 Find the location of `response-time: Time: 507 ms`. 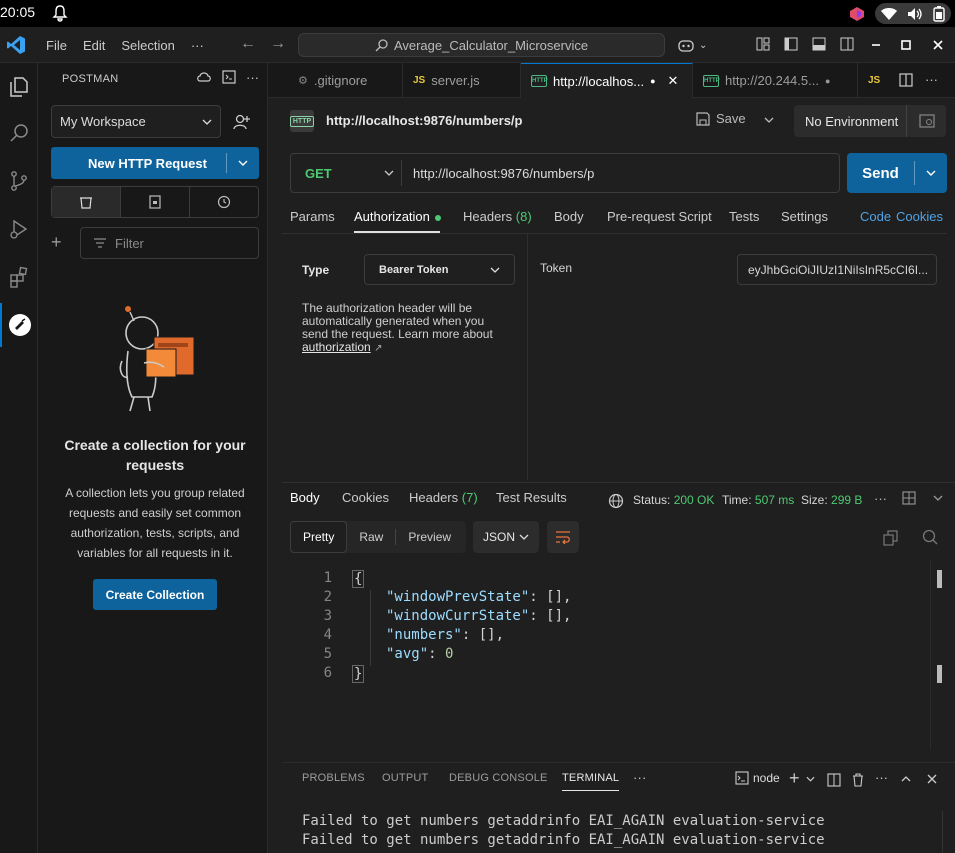

response-time: Time: 507 ms is located at coordinates (758, 500).